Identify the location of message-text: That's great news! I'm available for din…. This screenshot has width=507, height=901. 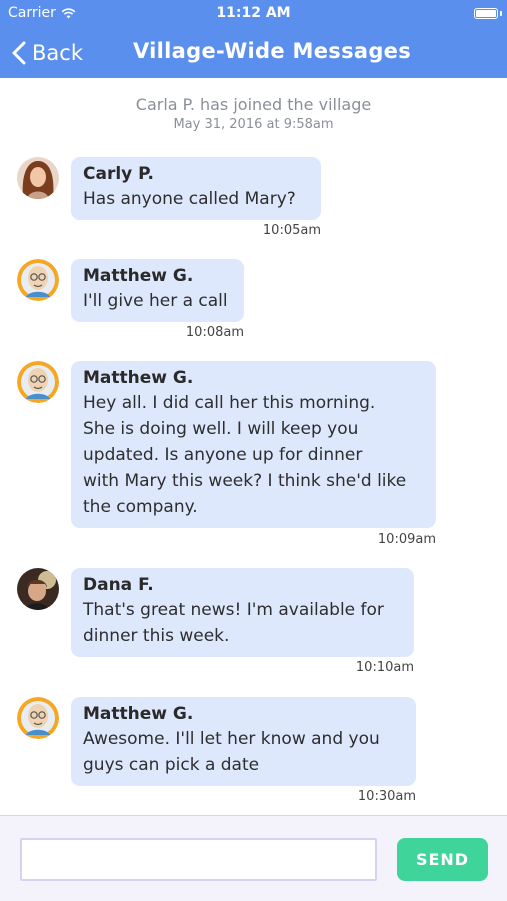
(242, 623).